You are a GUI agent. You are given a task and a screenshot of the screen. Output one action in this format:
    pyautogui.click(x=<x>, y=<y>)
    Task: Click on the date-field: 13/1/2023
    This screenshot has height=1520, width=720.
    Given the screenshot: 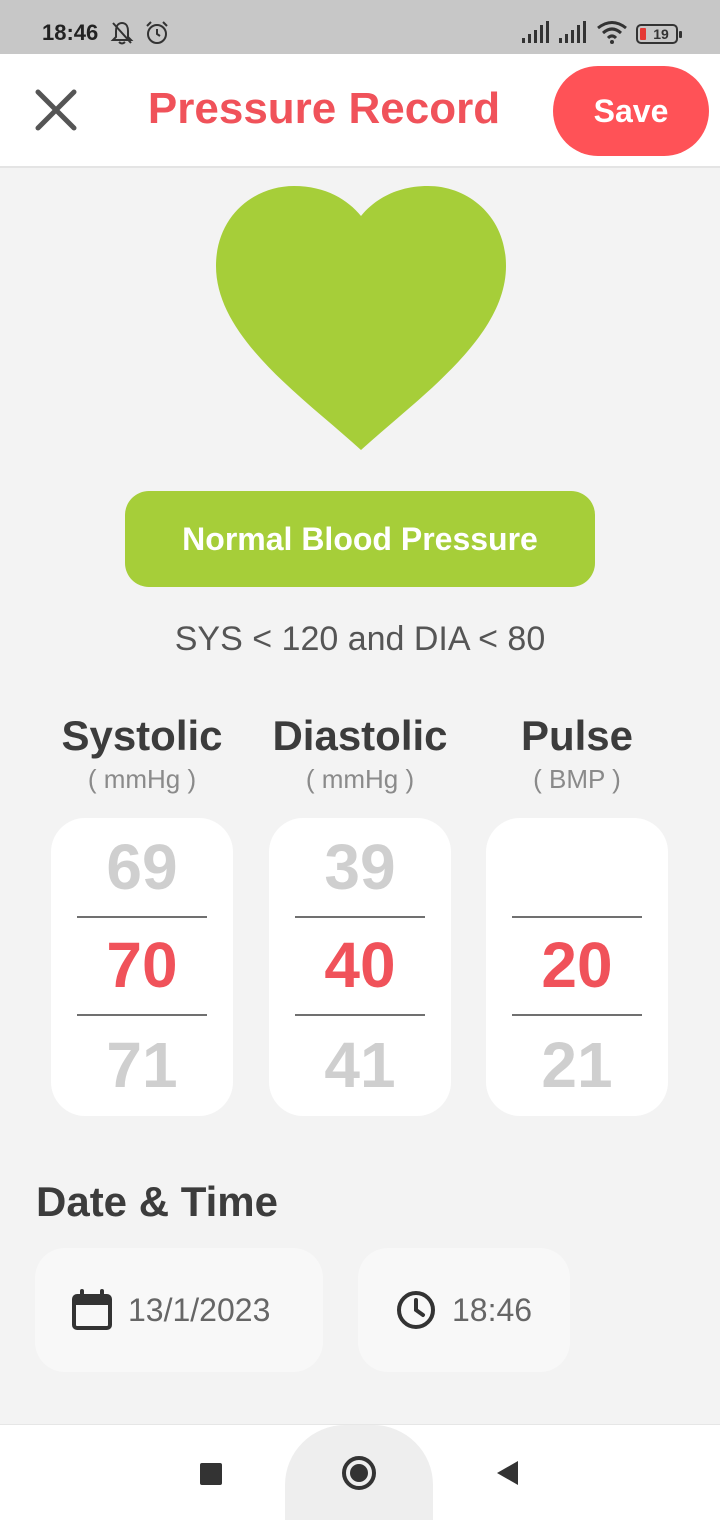 What is the action you would take?
    pyautogui.click(x=179, y=1310)
    